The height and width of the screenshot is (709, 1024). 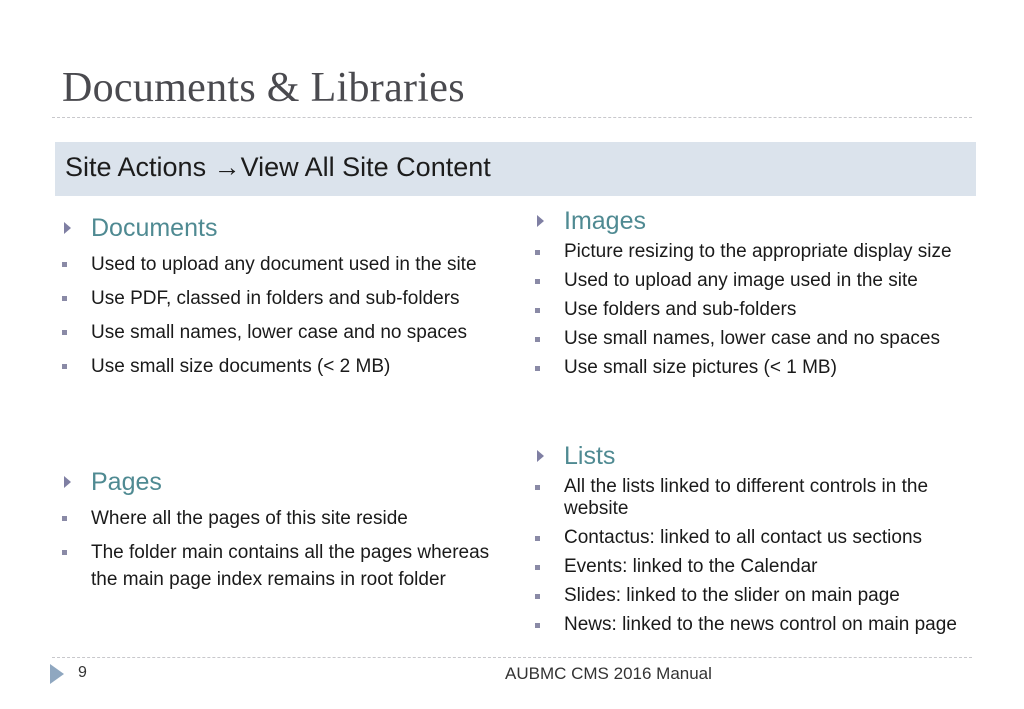 What do you see at coordinates (126, 481) in the screenshot?
I see `section-title-pages: Pages` at bounding box center [126, 481].